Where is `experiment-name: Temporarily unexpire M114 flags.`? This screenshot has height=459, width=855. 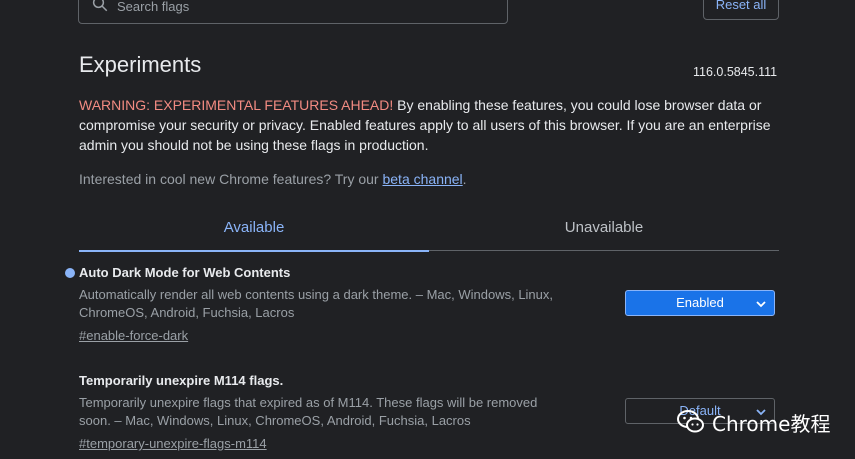 experiment-name: Temporarily unexpire M114 flags. is located at coordinates (181, 380).